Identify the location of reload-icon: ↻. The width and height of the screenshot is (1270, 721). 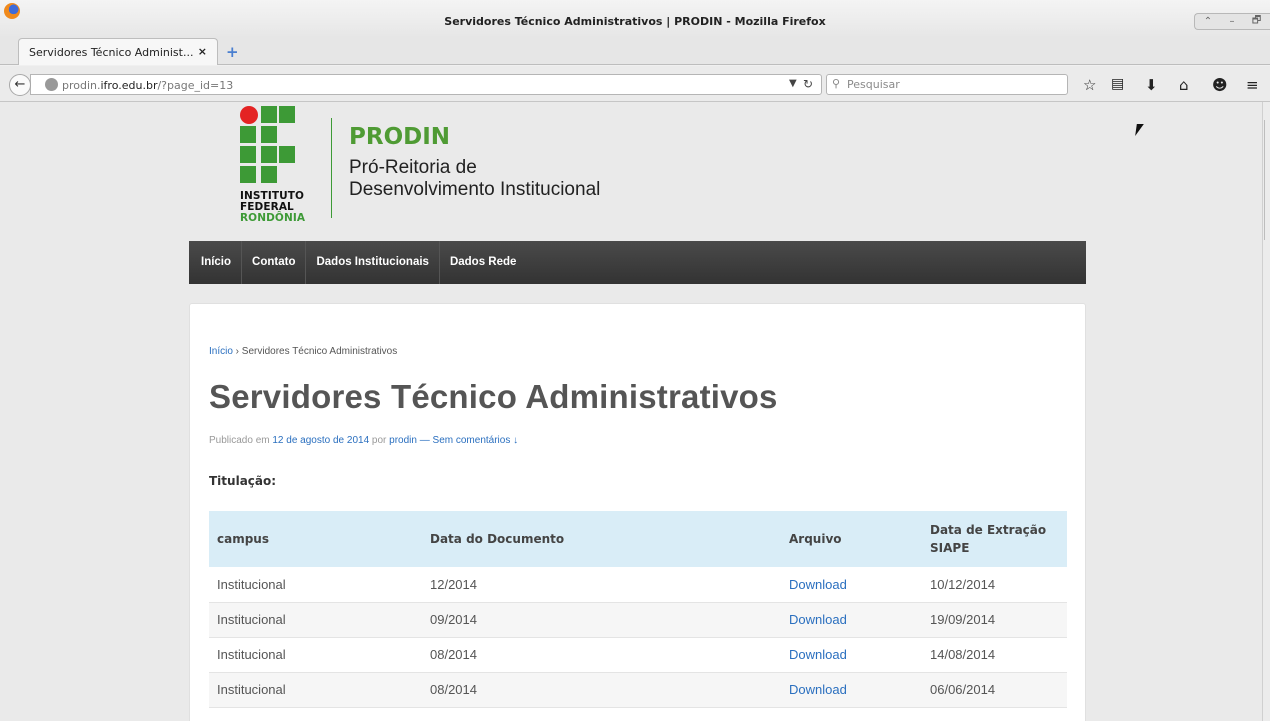
(808, 84).